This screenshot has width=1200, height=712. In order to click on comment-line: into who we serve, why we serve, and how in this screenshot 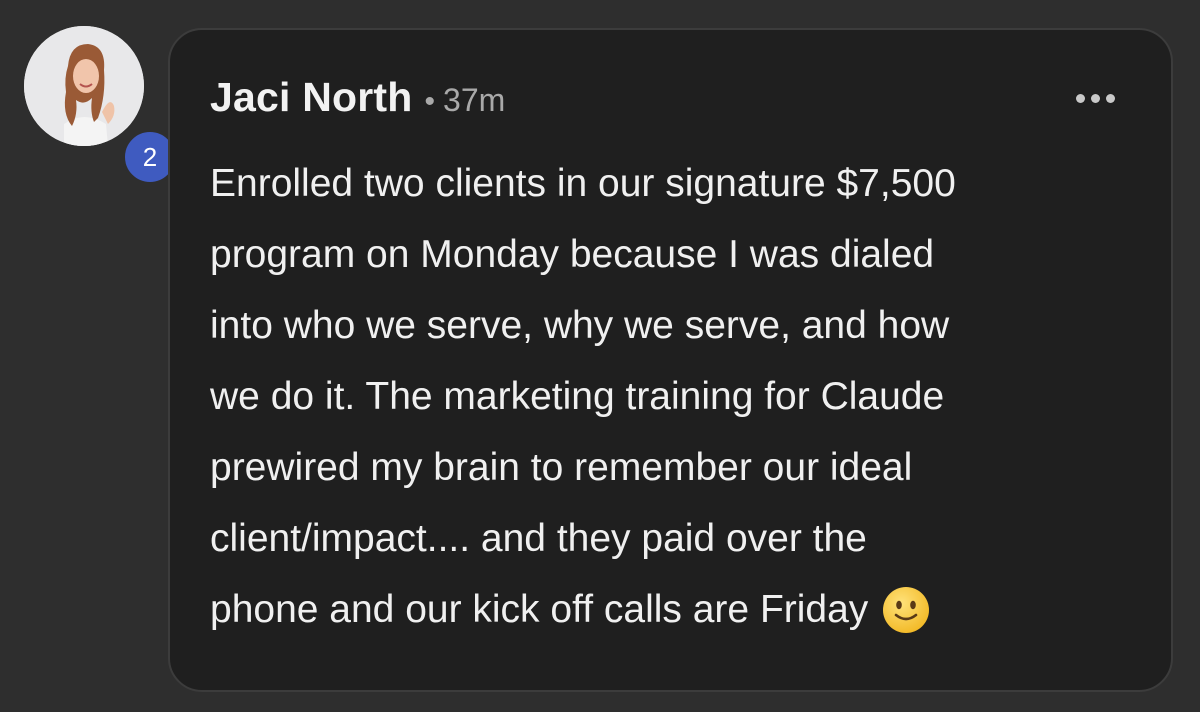, I will do `click(580, 325)`.